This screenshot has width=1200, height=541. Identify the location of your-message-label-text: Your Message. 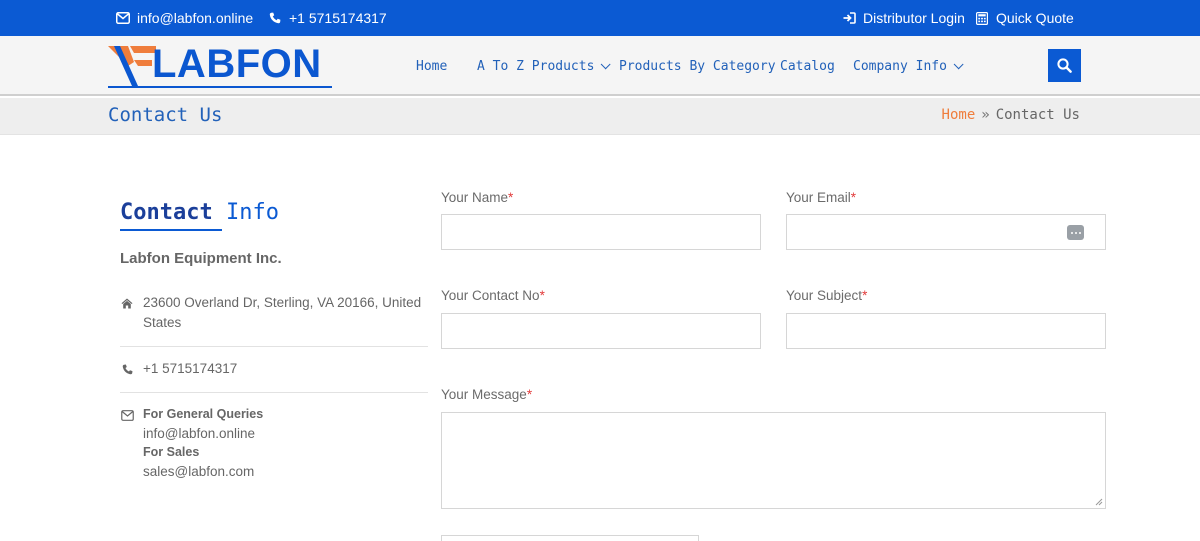
(484, 394).